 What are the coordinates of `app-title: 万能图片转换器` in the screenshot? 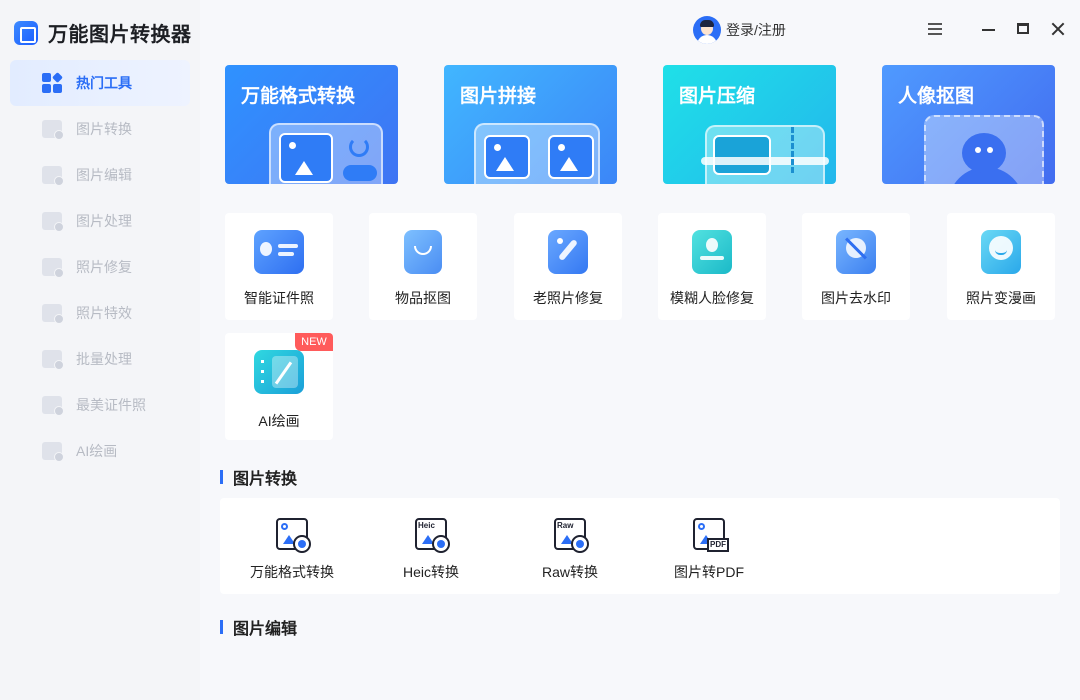 It's located at (120, 35).